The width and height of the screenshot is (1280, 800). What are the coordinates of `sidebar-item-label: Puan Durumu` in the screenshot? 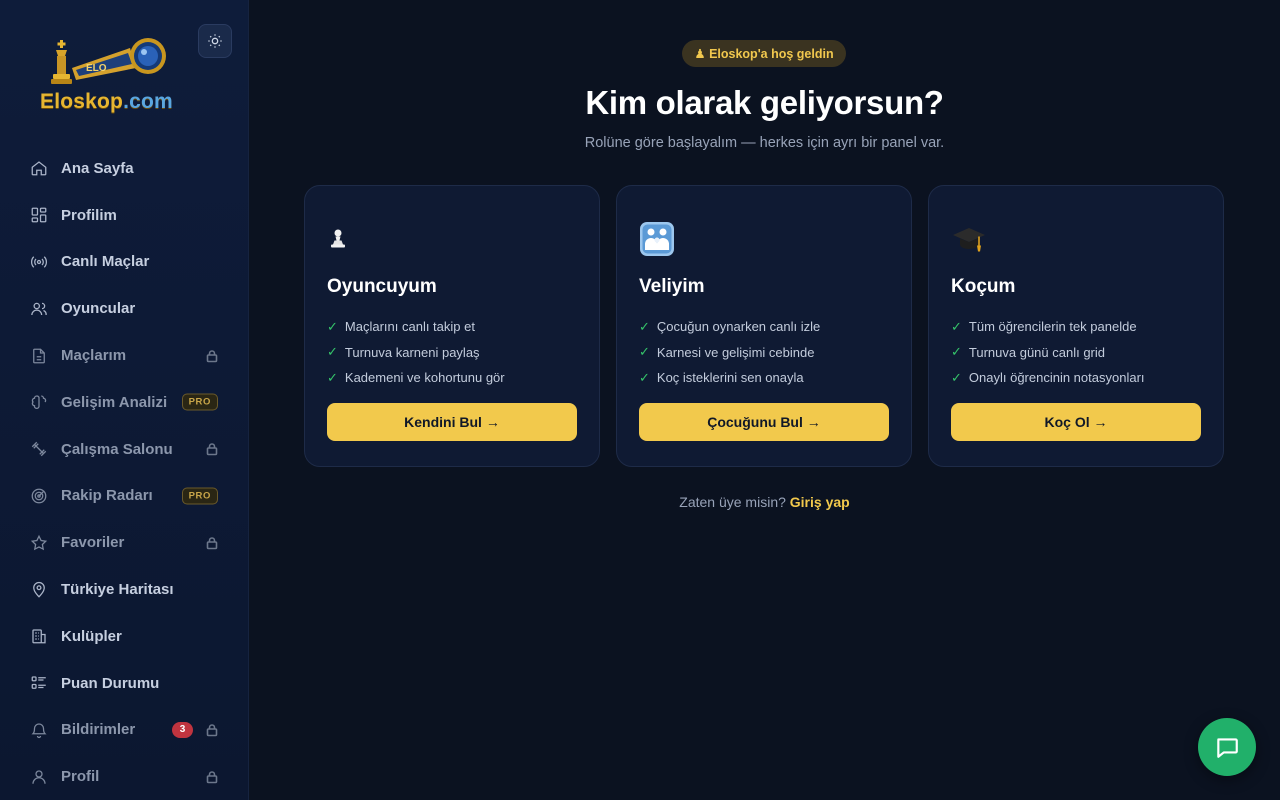 It's located at (110, 683).